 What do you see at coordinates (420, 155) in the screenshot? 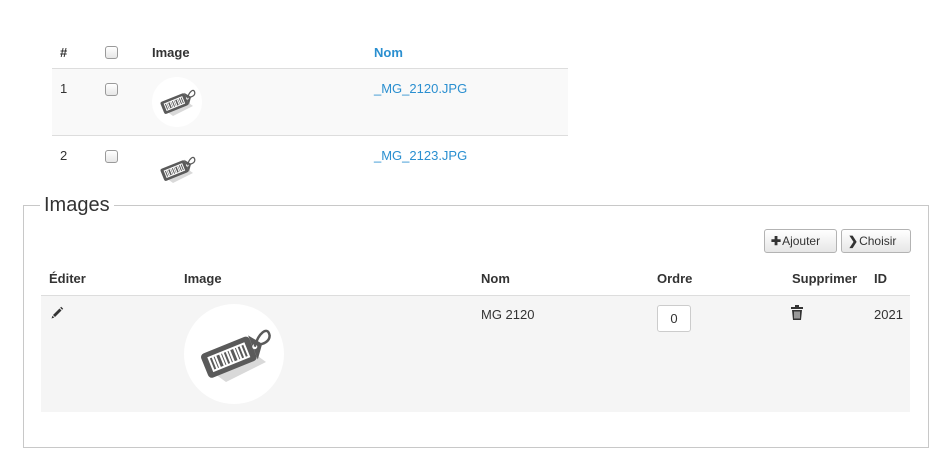
I see `file-name-link: _MG_2123.JPG` at bounding box center [420, 155].